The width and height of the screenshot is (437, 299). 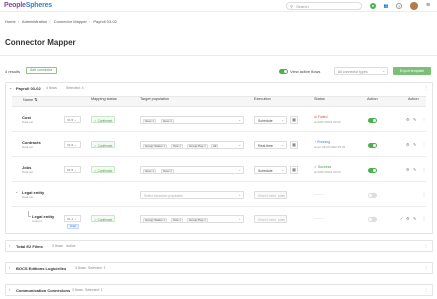 I want to click on connector-panel: › Total E2 Films 3 flows Active ⋮, so click(x=219, y=246).